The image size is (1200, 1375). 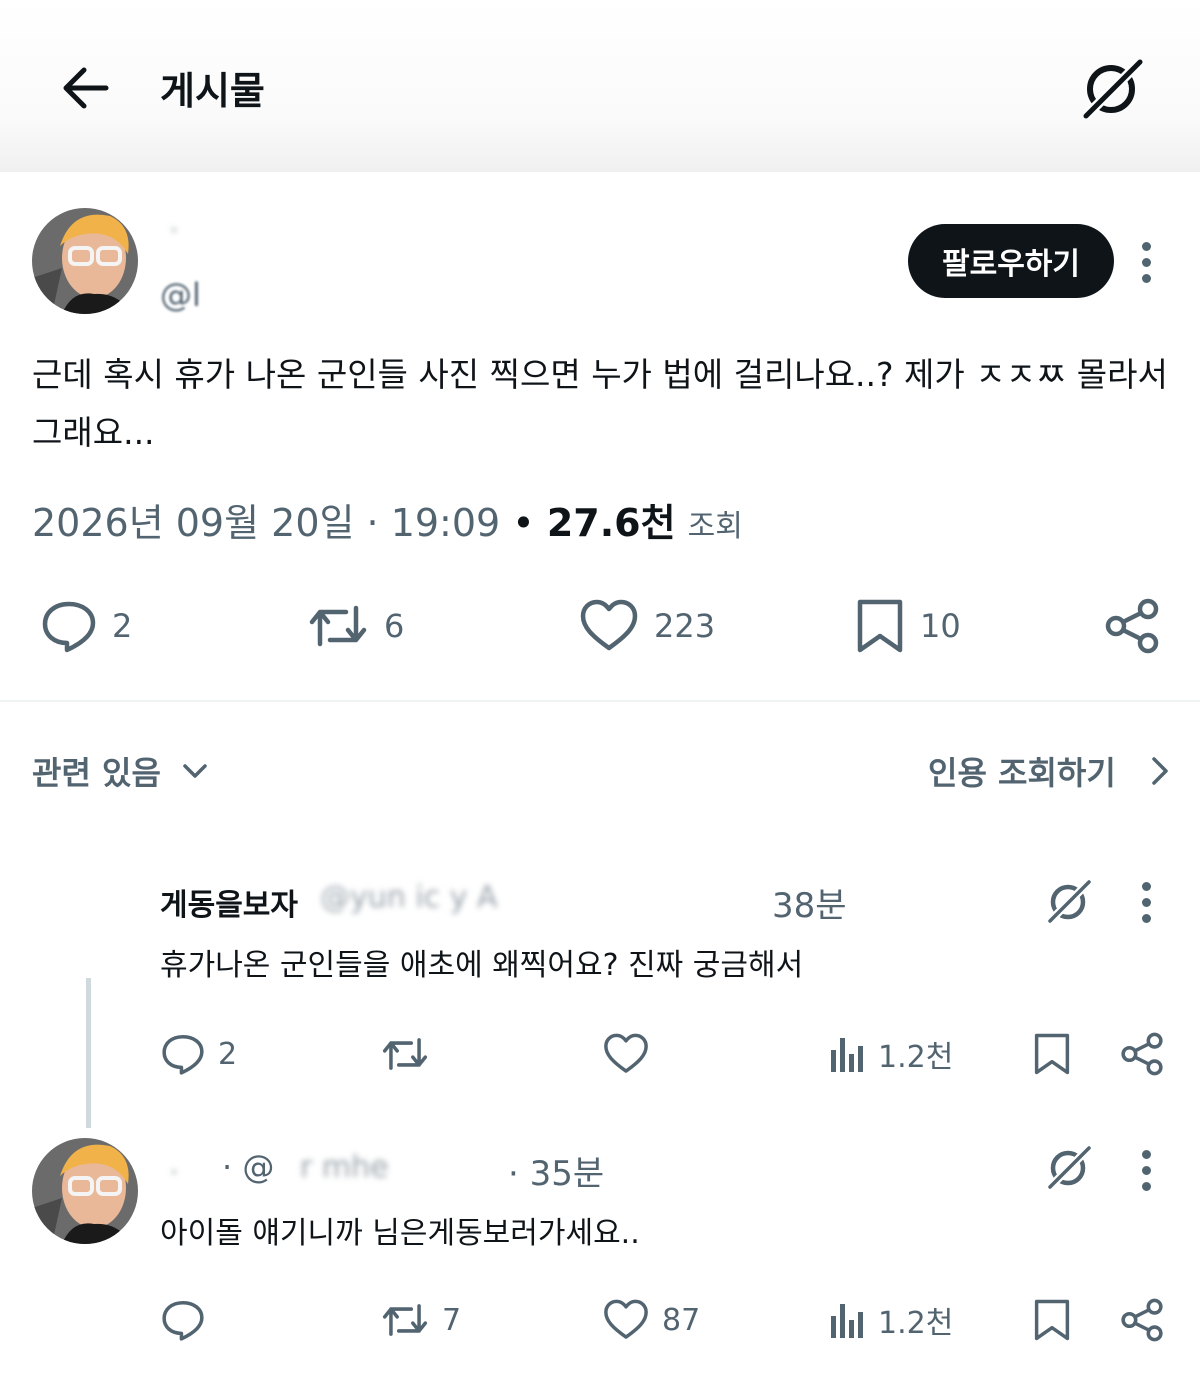 What do you see at coordinates (556, 1170) in the screenshot?
I see `reply-time: · 35분` at bounding box center [556, 1170].